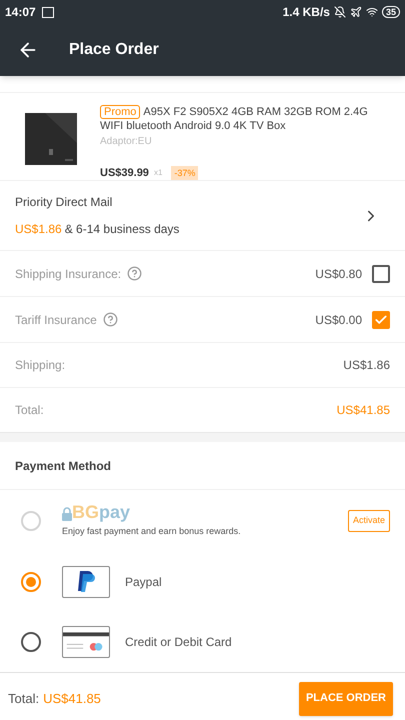  Describe the element at coordinates (86, 582) in the screenshot. I see `payment-logo-icon` at that location.